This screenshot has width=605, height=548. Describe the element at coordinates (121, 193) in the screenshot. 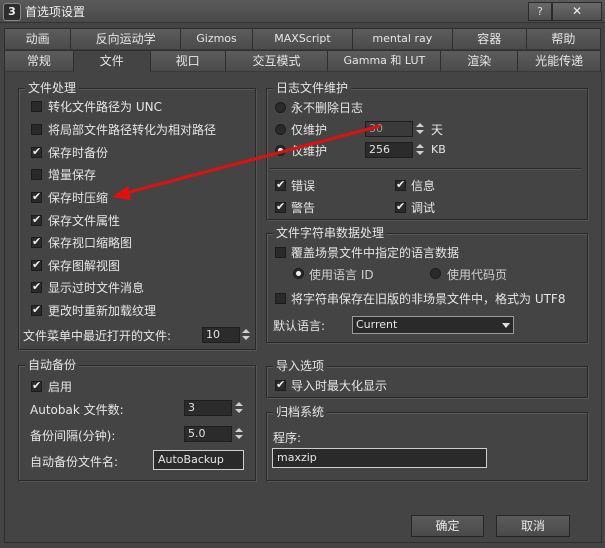

I see `annotation-arrow-head` at that location.